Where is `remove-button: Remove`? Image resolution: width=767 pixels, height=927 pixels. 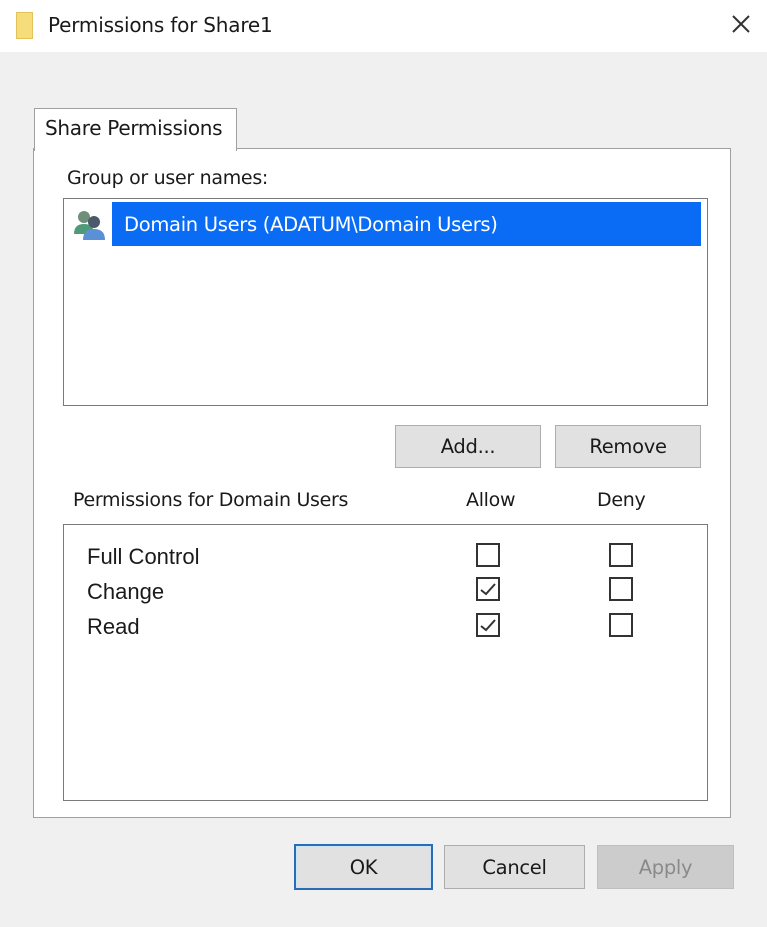
remove-button: Remove is located at coordinates (628, 446).